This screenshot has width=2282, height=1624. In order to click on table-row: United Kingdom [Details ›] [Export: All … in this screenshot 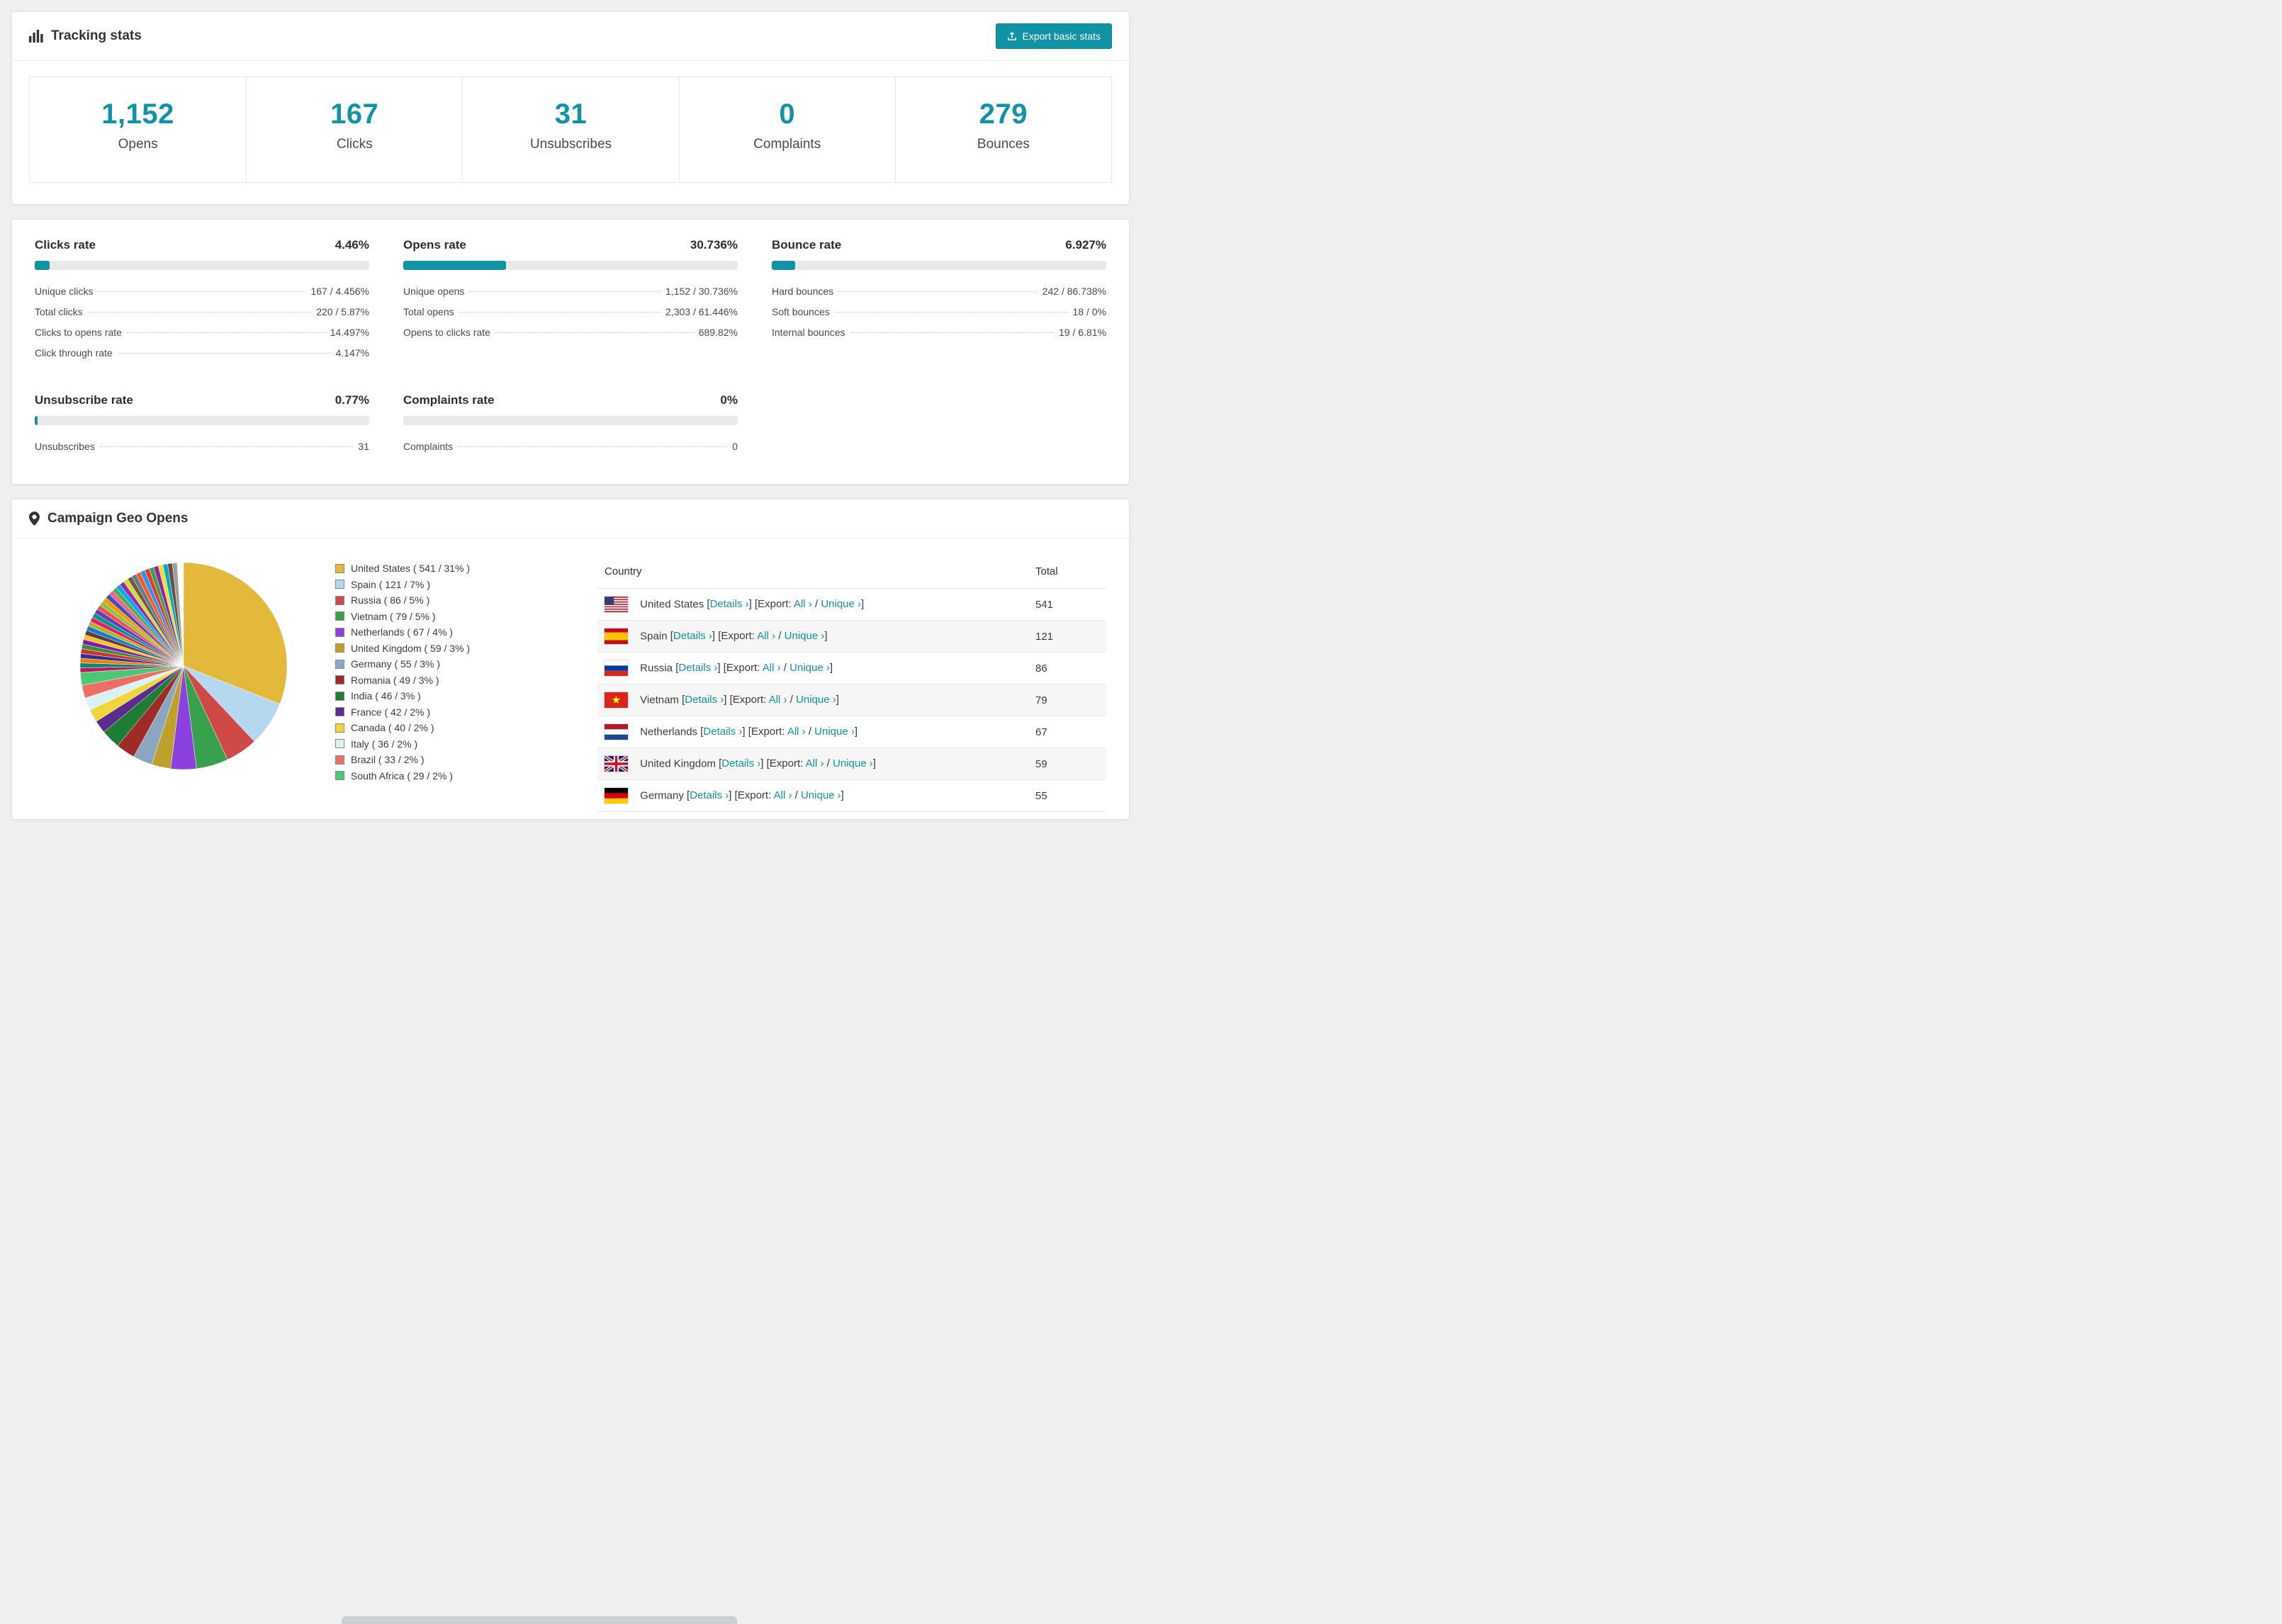, I will do `click(851, 764)`.